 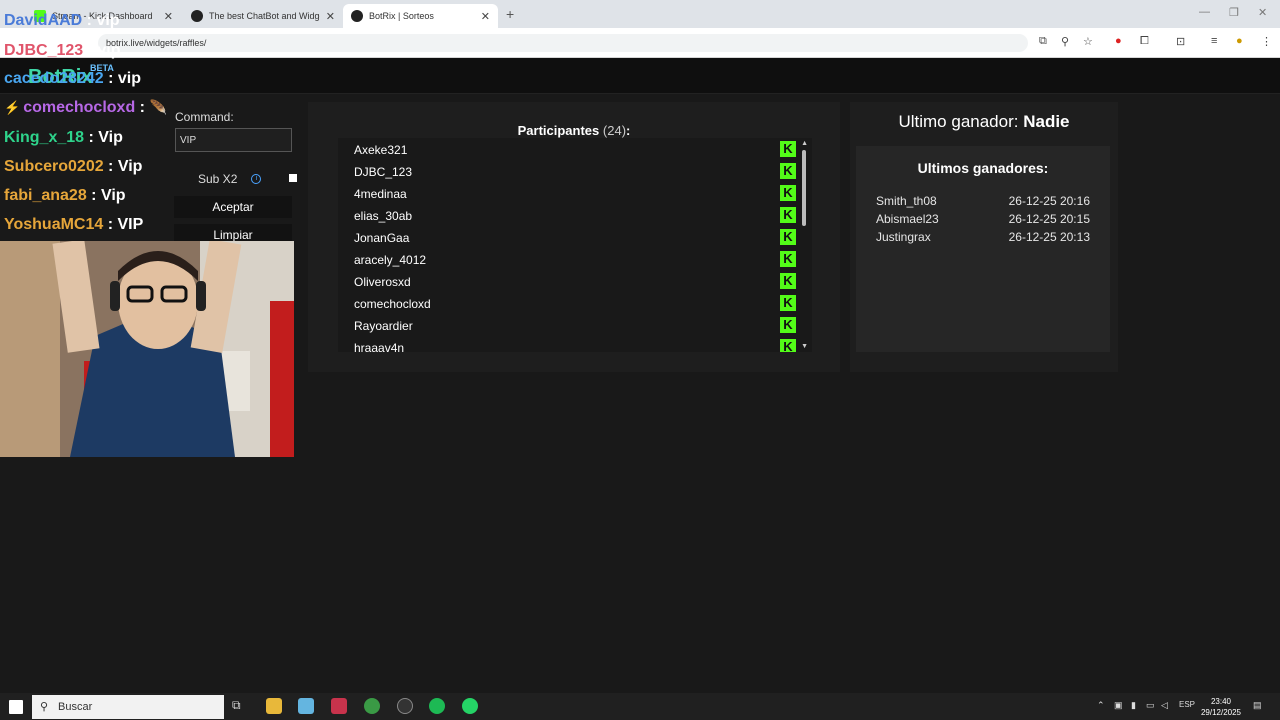 What do you see at coordinates (1257, 705) in the screenshot?
I see `notifications-icon: ▤` at bounding box center [1257, 705].